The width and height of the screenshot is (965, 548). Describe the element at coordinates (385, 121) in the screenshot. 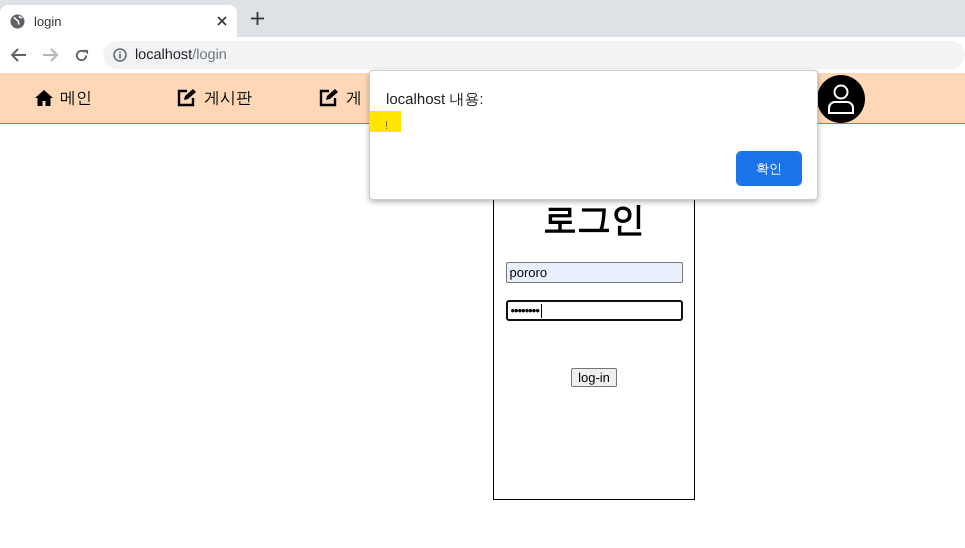

I see `dialog-message: !` at that location.